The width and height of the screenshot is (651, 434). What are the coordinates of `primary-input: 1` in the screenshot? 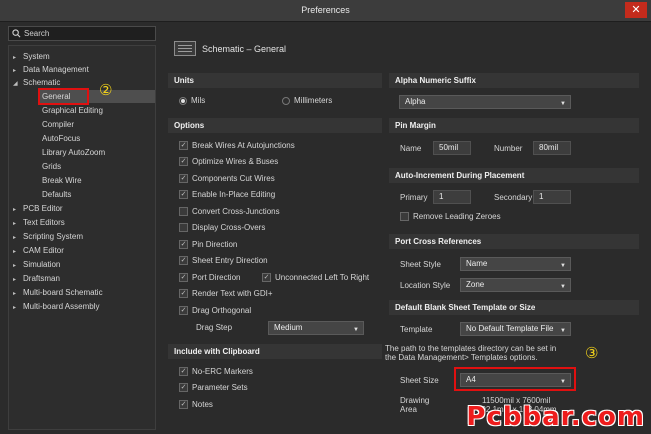 It's located at (452, 197).